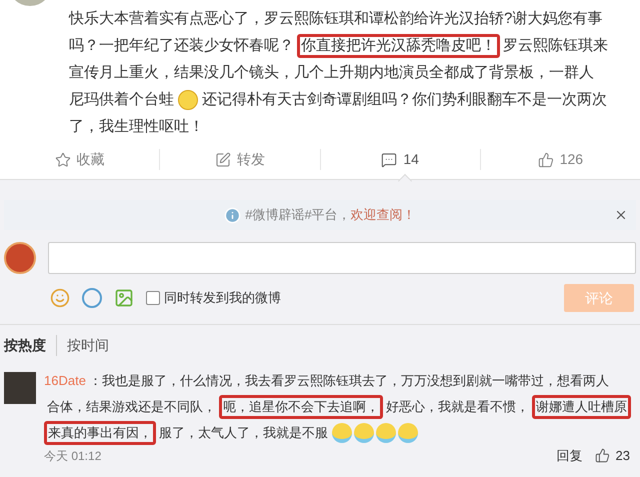 Image resolution: width=640 pixels, height=477 pixels. What do you see at coordinates (100, 433) in the screenshot?
I see `highlighted-text: 来真的事出有因，` at bounding box center [100, 433].